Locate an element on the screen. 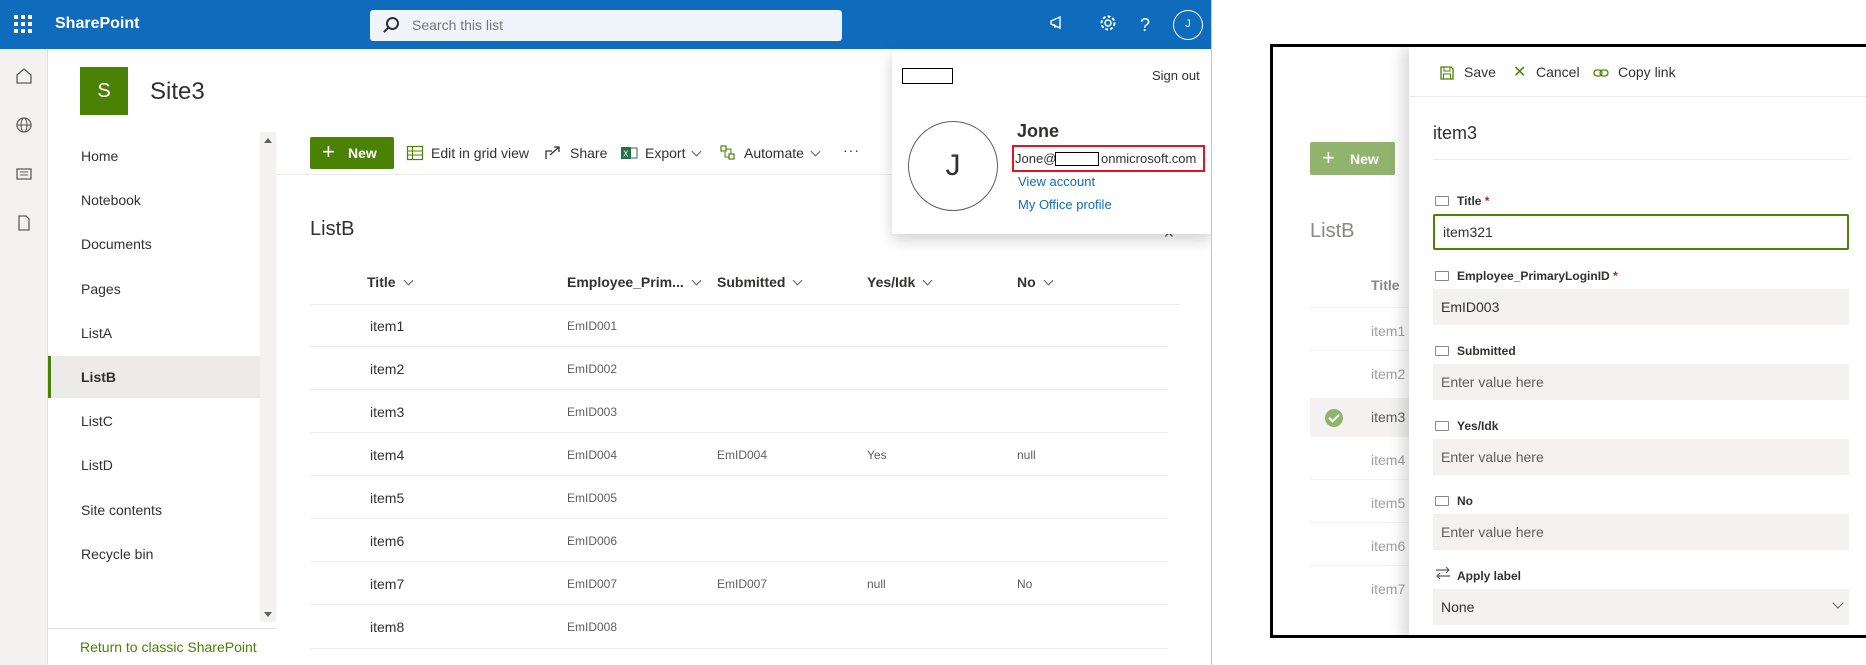 This screenshot has height=665, width=1866. share-icon is located at coordinates (552, 152).